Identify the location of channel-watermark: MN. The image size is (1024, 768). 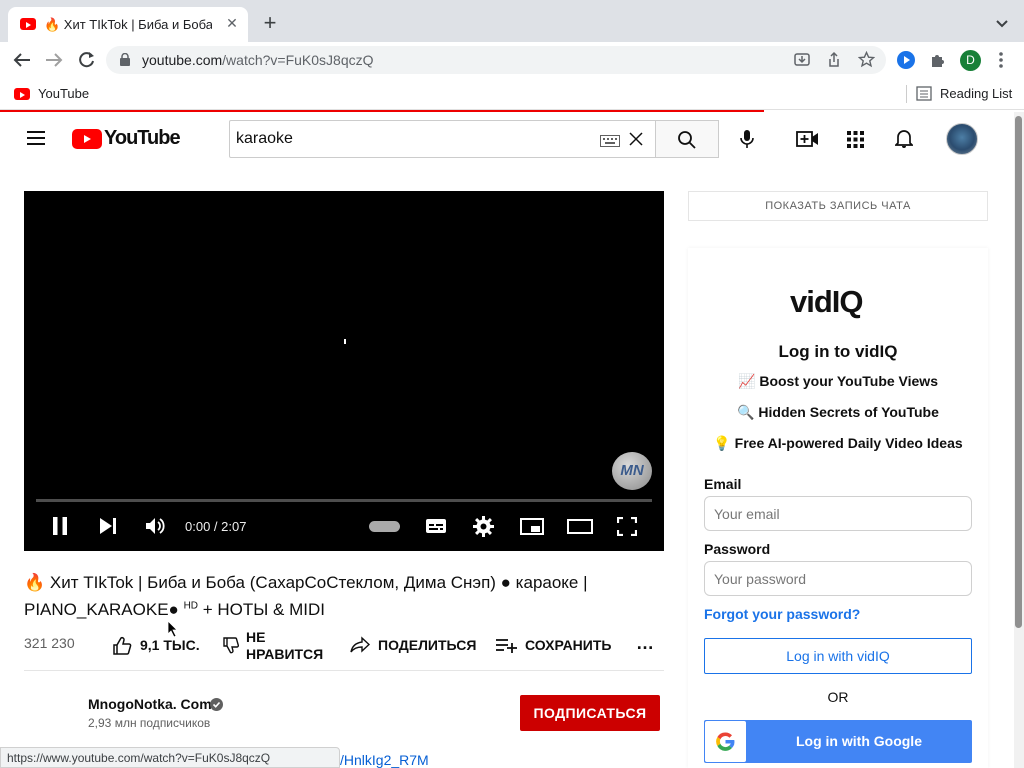
(632, 471).